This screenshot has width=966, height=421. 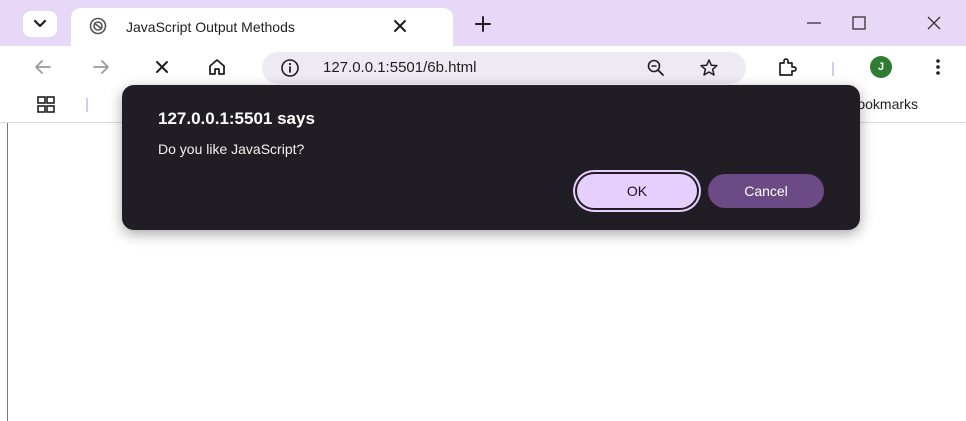 What do you see at coordinates (231, 149) in the screenshot?
I see `dialog-message: Do you like JavaScript?` at bounding box center [231, 149].